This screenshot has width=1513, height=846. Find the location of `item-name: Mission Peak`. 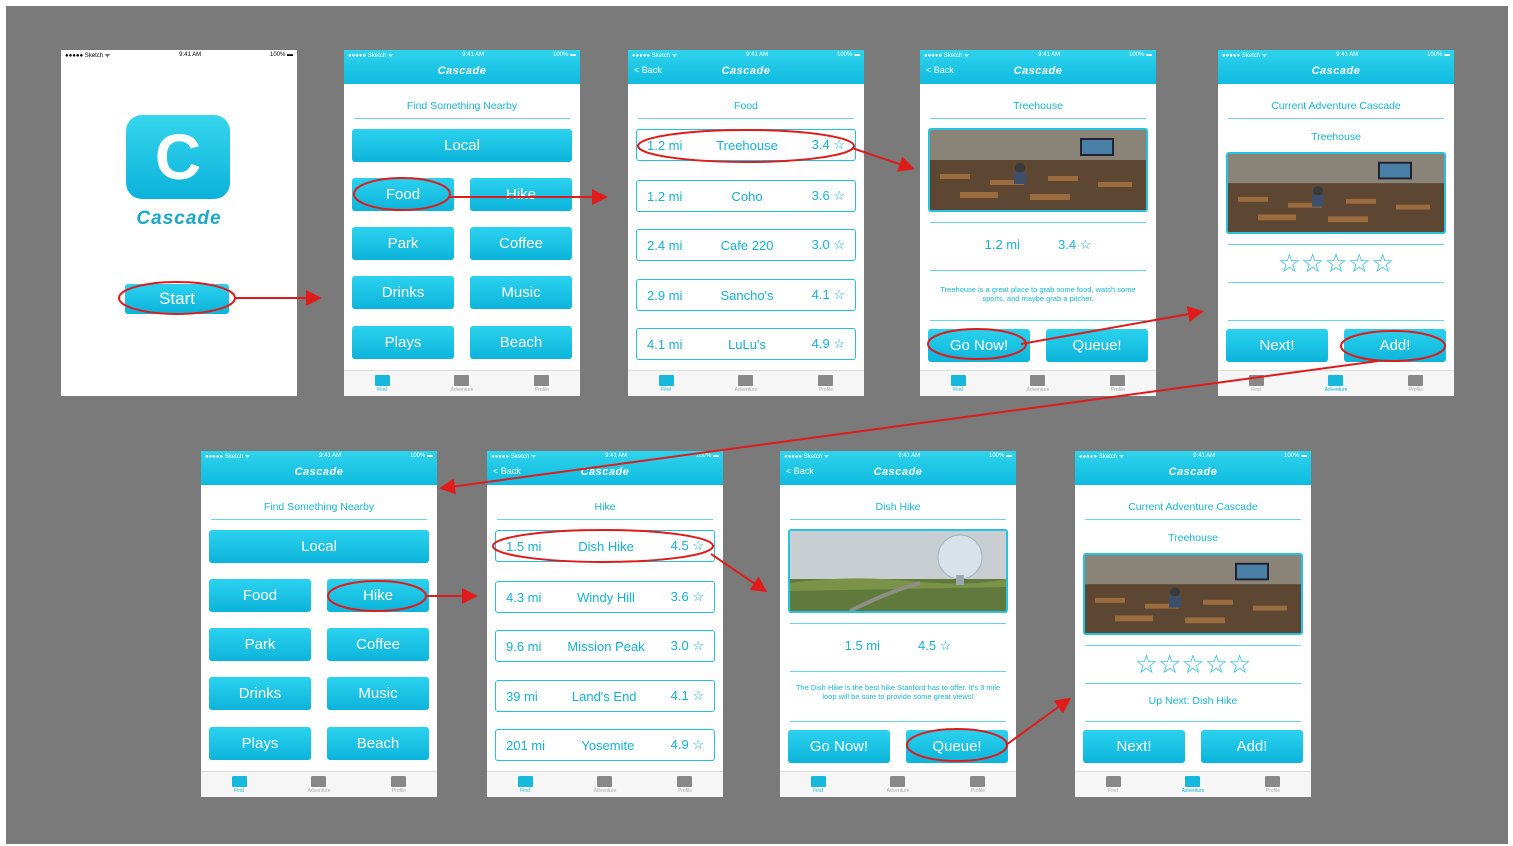

item-name: Mission Peak is located at coordinates (606, 646).